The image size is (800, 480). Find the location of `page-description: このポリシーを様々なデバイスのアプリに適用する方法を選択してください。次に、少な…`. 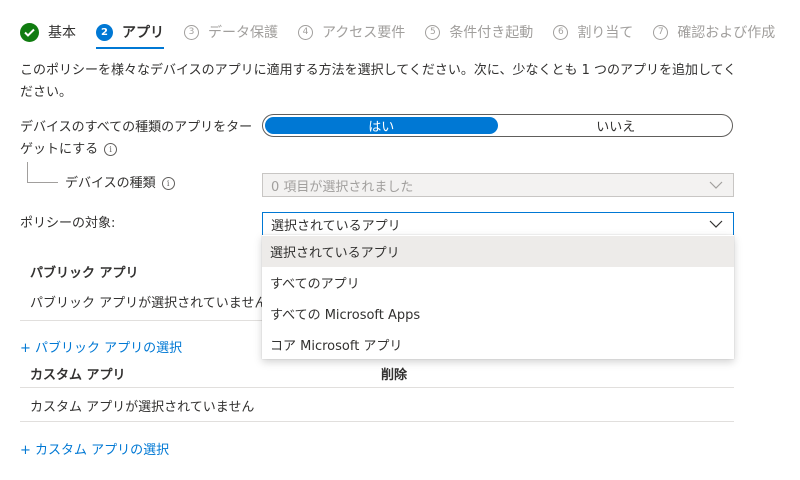

page-description: このポリシーを様々なデバイスのアプリに適用する方法を選択してください。次に、少な… is located at coordinates (378, 81).